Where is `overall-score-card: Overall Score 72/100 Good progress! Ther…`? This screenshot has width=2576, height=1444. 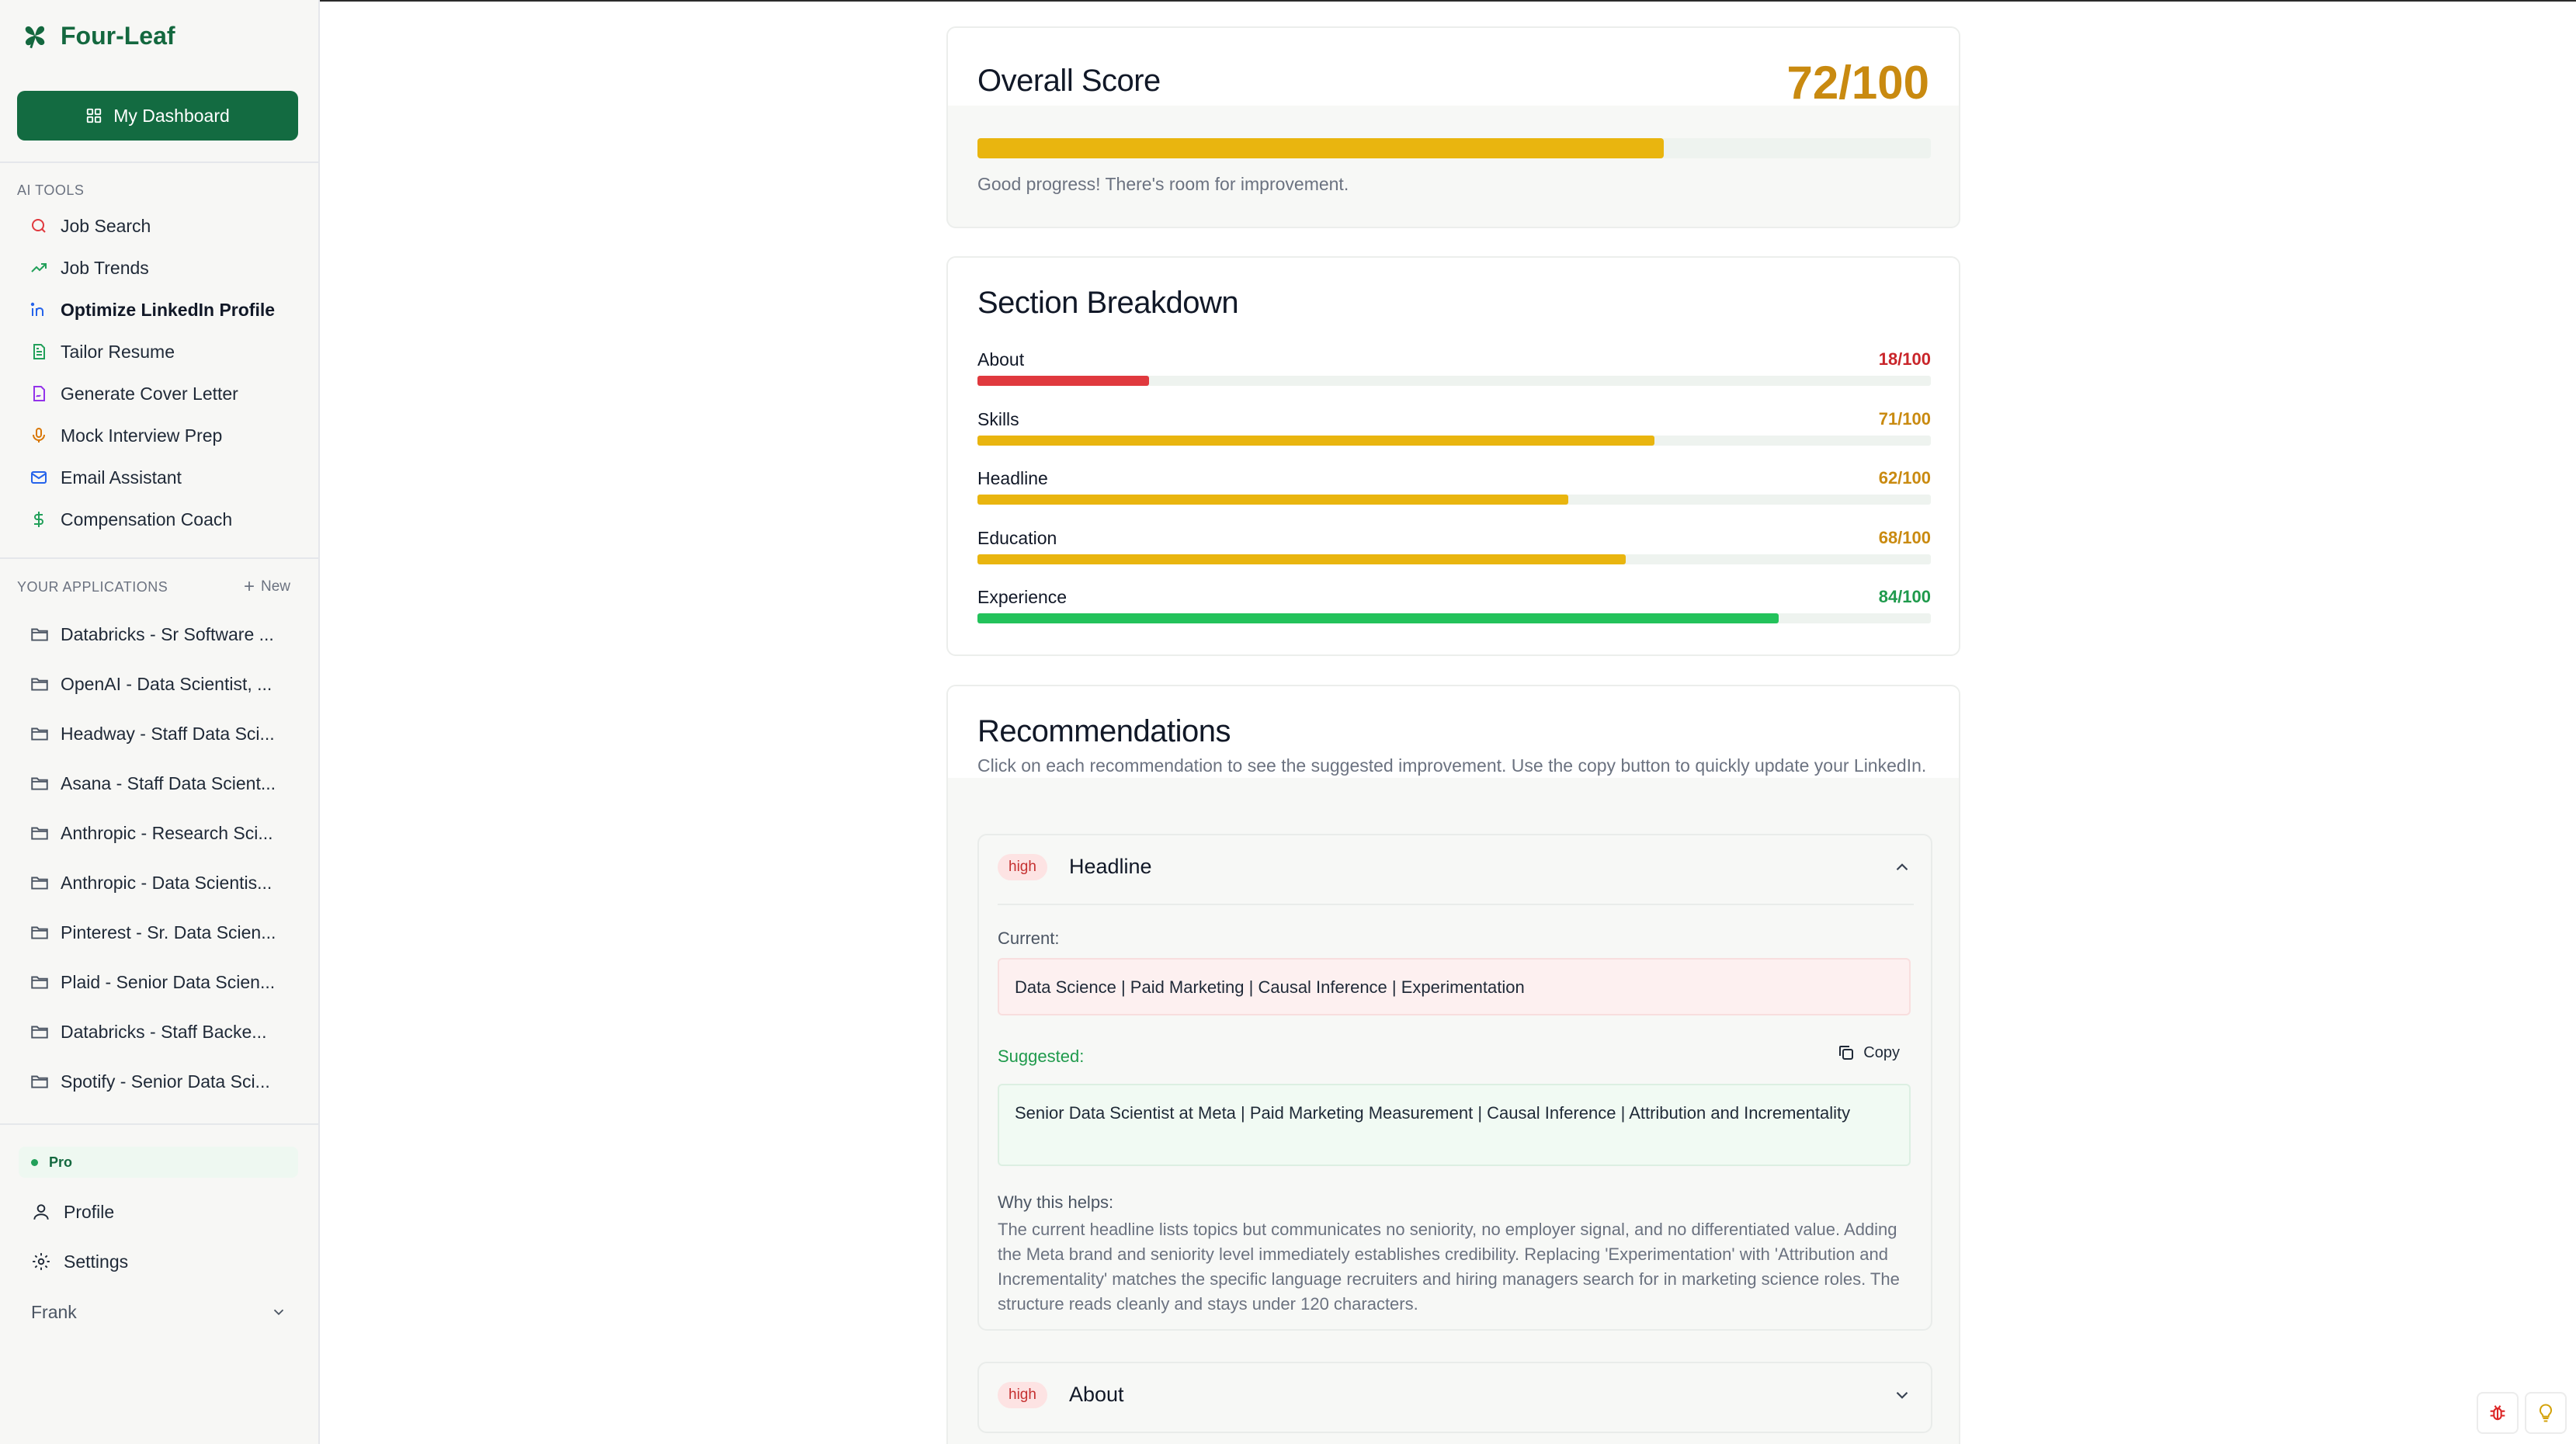 overall-score-card: Overall Score 72/100 Good progress! Ther… is located at coordinates (1453, 127).